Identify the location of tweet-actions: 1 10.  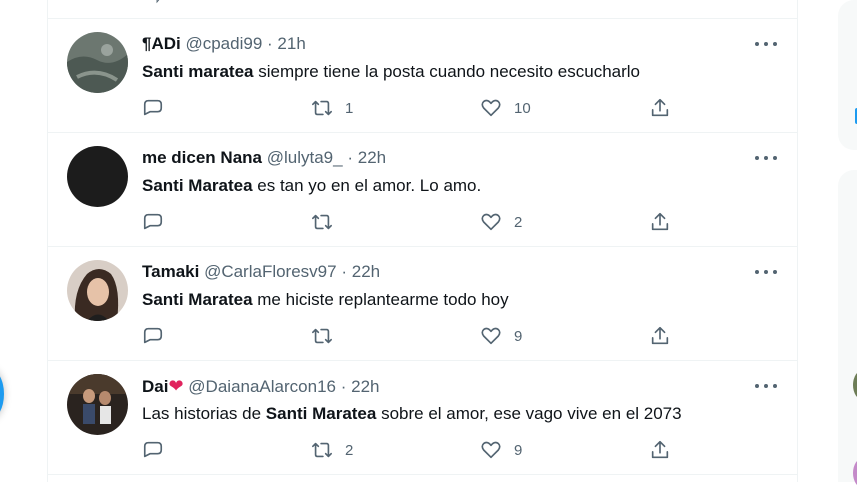
(412, 108).